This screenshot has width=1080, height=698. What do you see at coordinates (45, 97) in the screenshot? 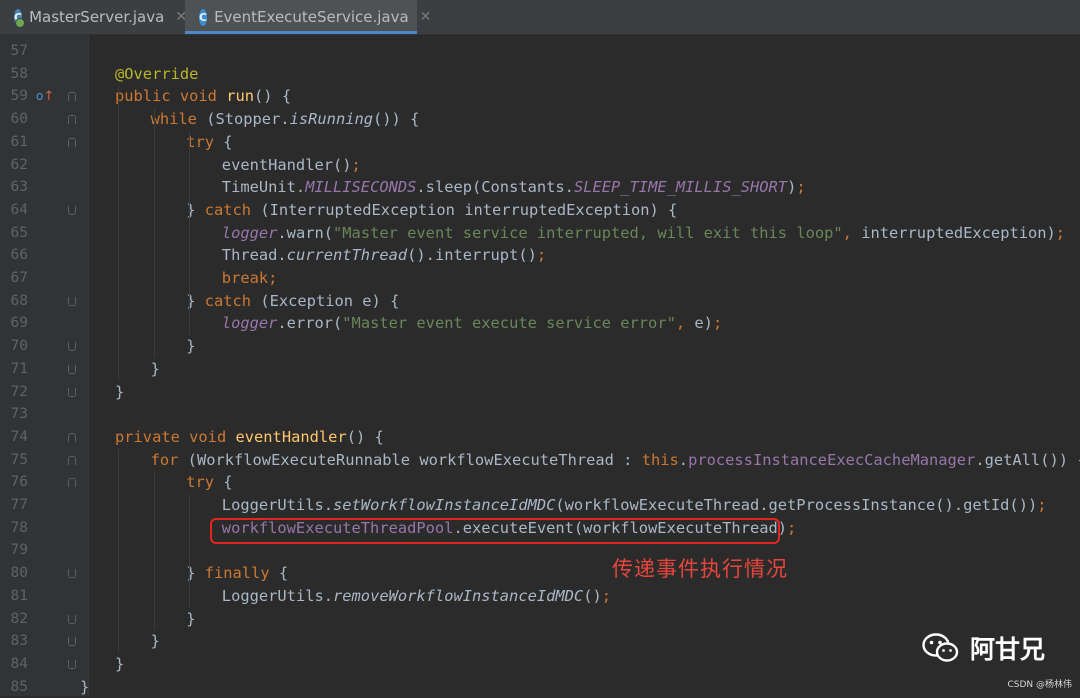
I see `override-icon: o↑` at bounding box center [45, 97].